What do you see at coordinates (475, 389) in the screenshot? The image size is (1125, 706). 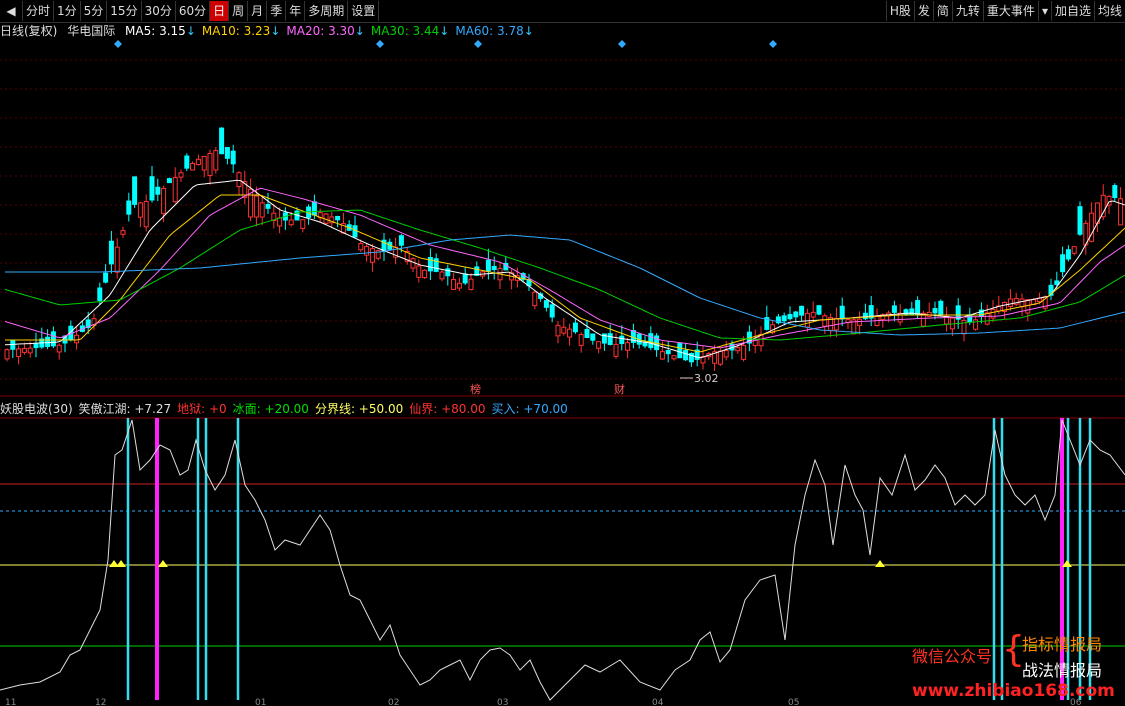 I see `marker-bang: 榜` at bounding box center [475, 389].